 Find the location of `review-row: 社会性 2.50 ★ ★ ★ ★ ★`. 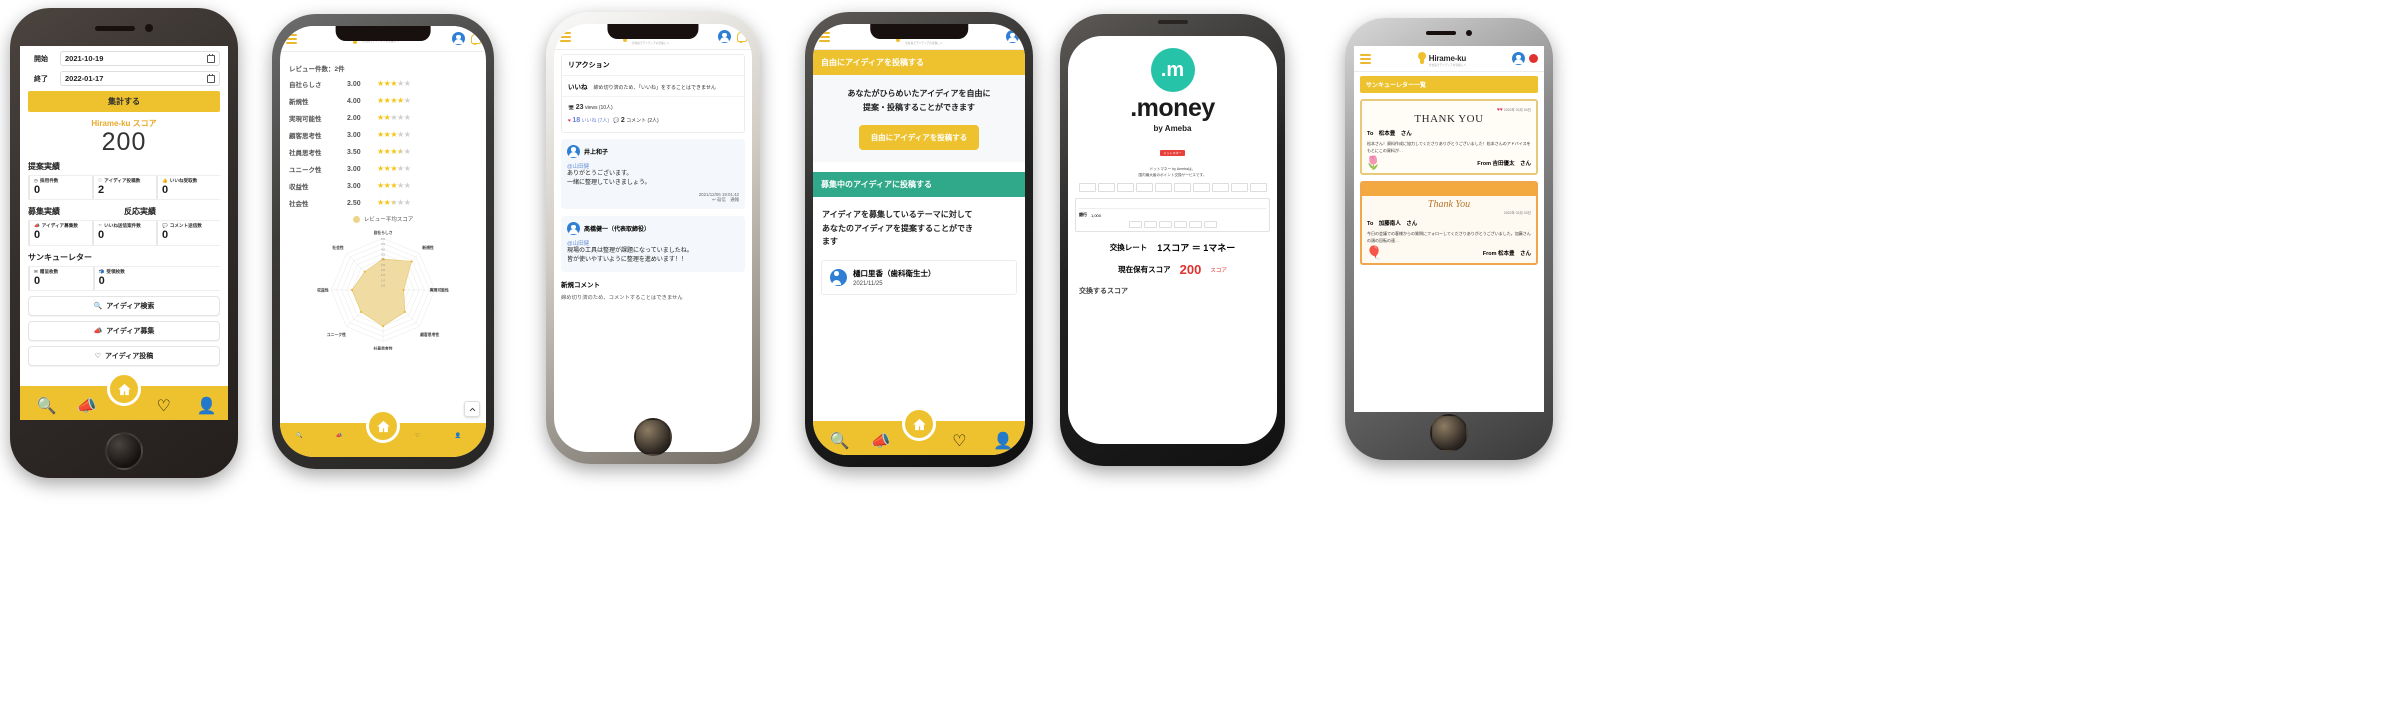

review-row: 社会性 2.50 ★ ★ ★ ★ ★ is located at coordinates (383, 203).